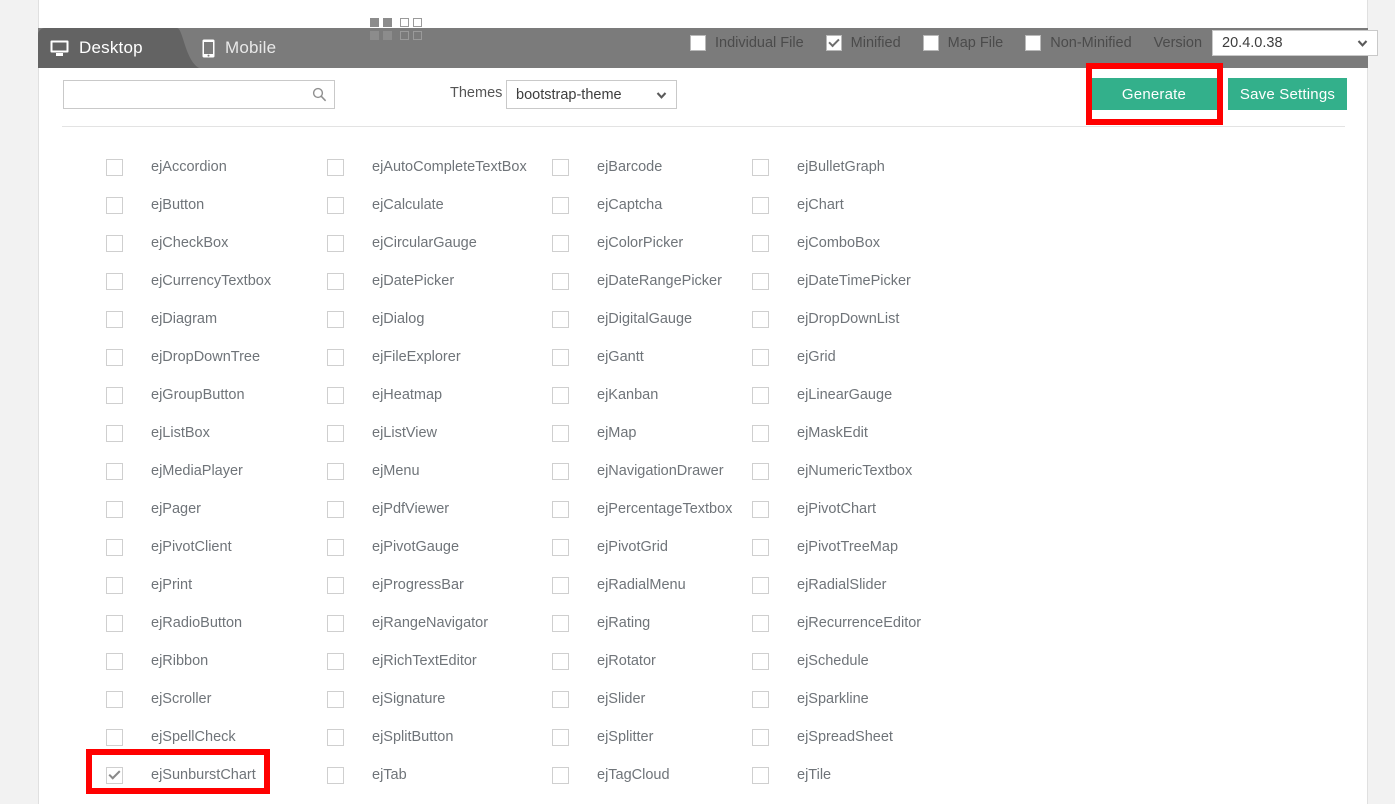  I want to click on ejSpellCheck-checkbox, so click(114, 737).